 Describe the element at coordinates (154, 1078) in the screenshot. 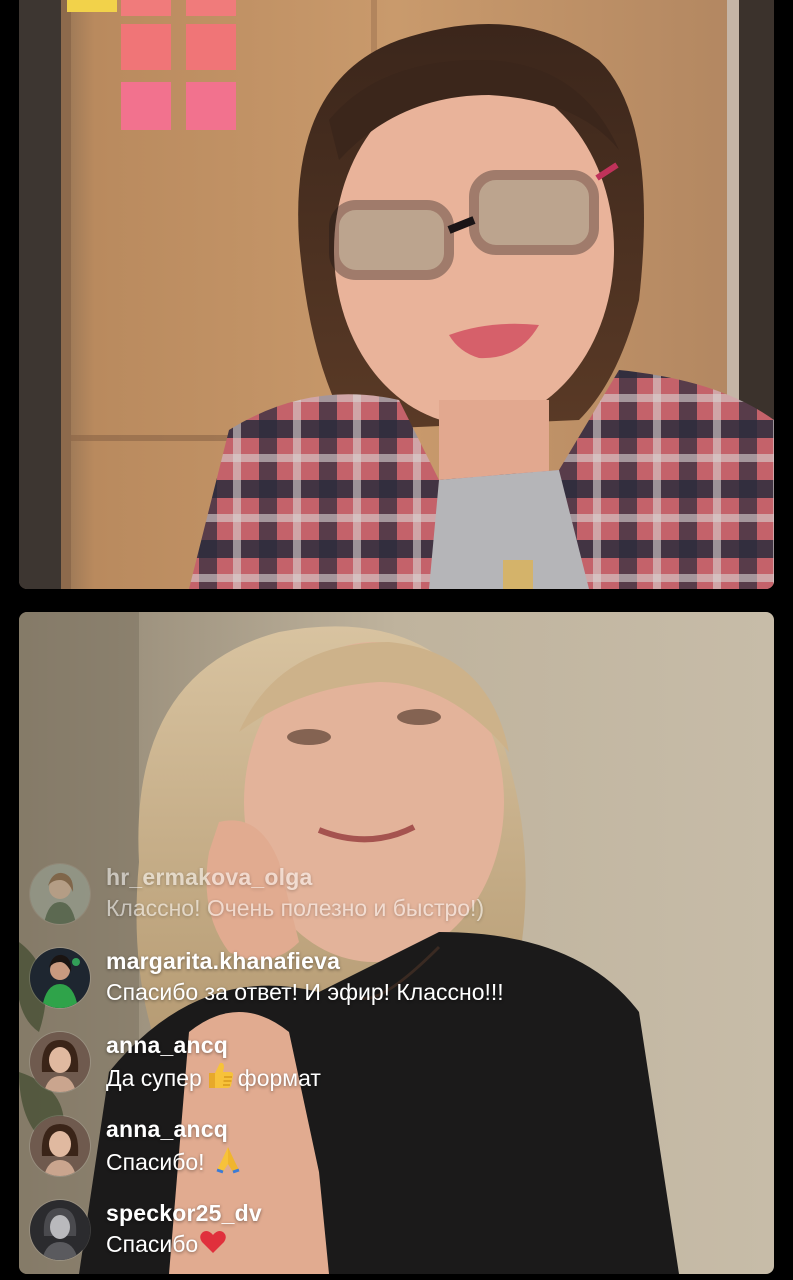

I see `comment-message-text: Да супер` at that location.